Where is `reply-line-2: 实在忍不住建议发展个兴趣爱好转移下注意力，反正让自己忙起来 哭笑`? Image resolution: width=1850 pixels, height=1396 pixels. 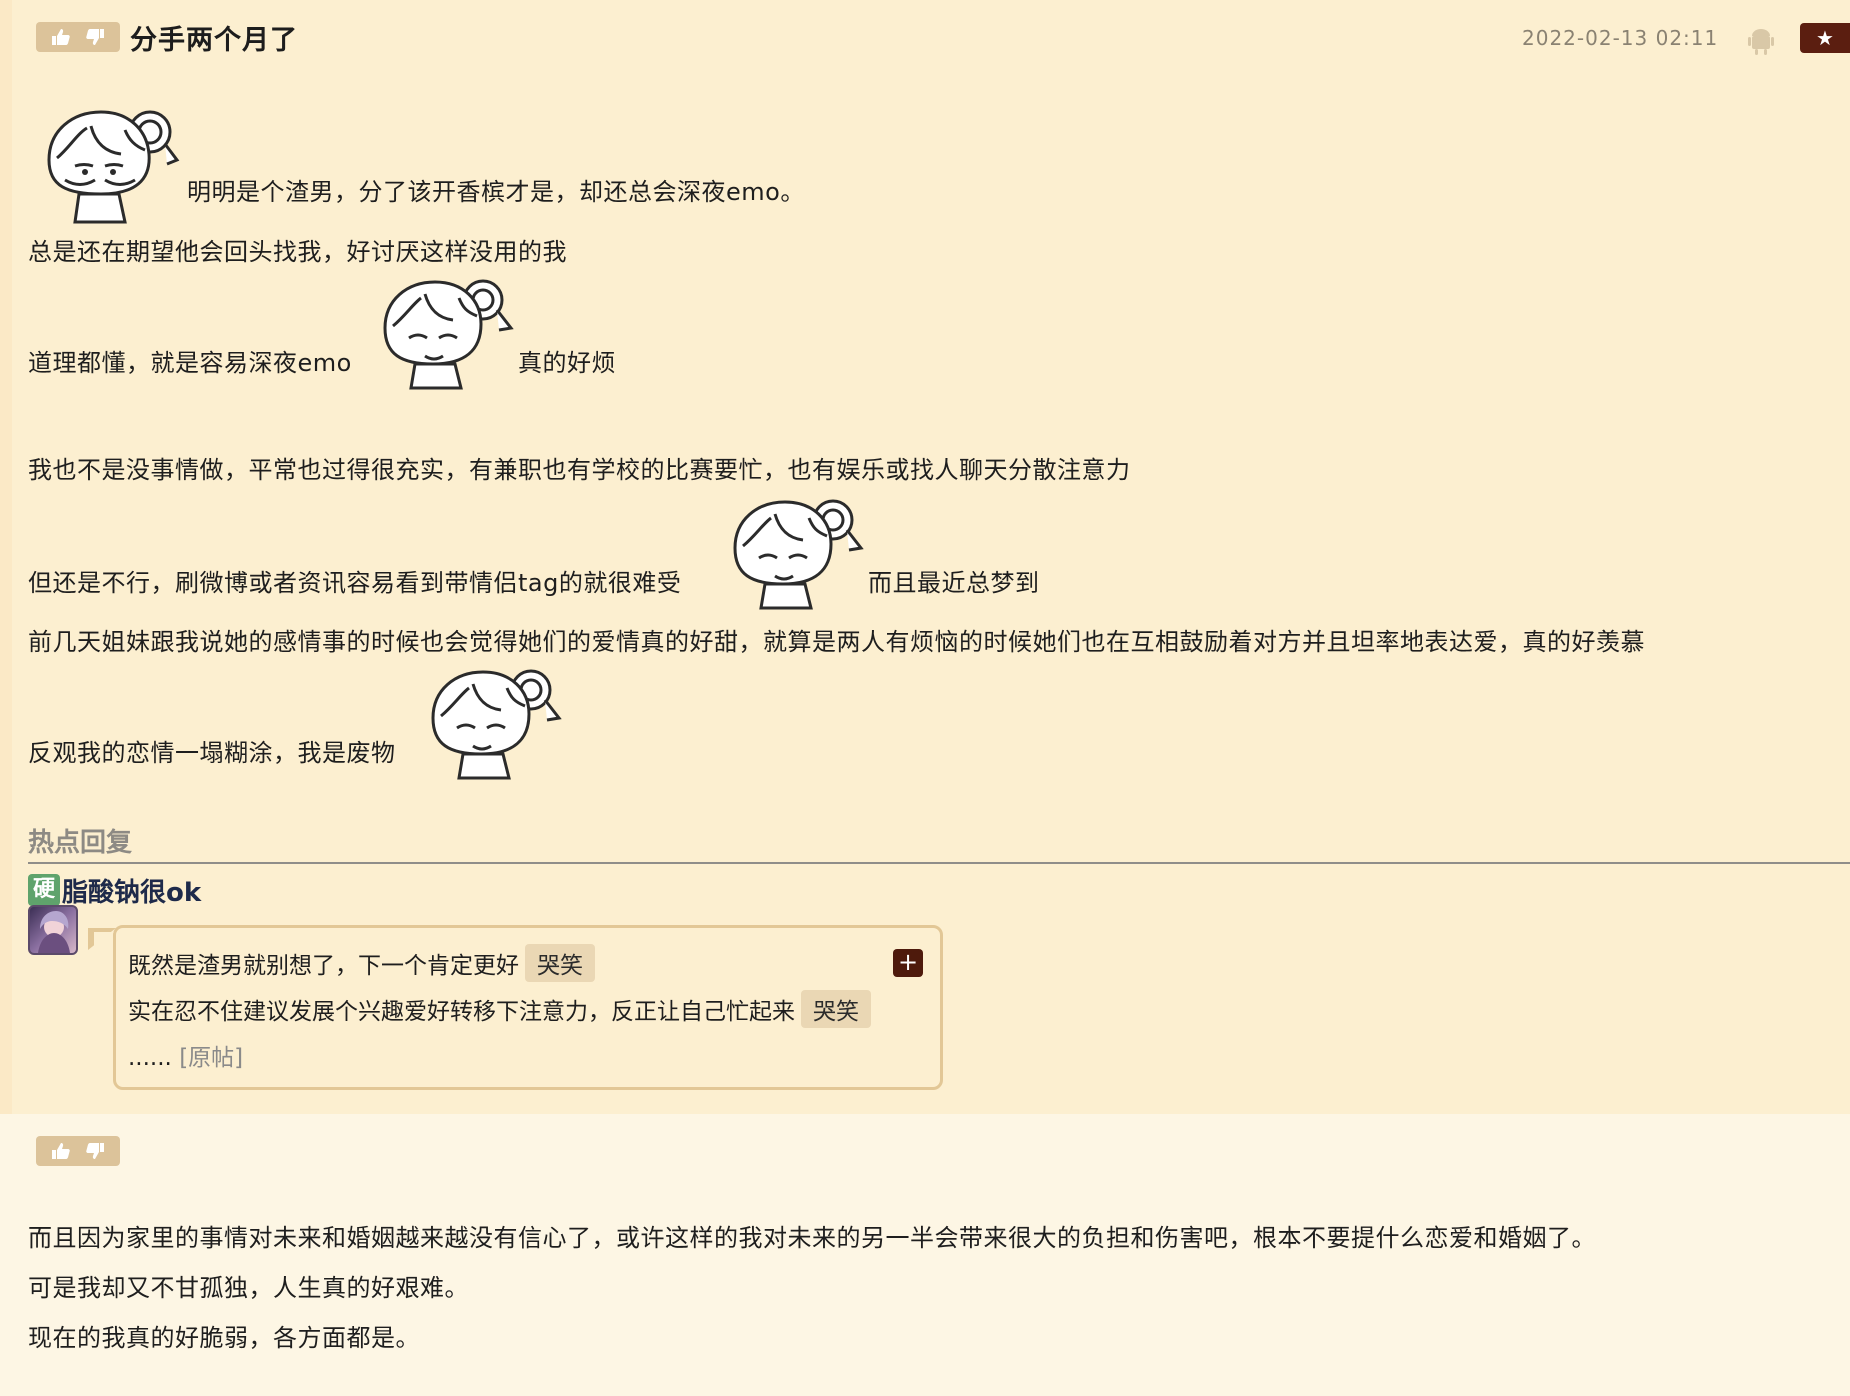 reply-line-2: 实在忍不住建议发展个兴趣爱好转移下注意力，反正让自己忙起来 哭笑 is located at coordinates (499, 1009).